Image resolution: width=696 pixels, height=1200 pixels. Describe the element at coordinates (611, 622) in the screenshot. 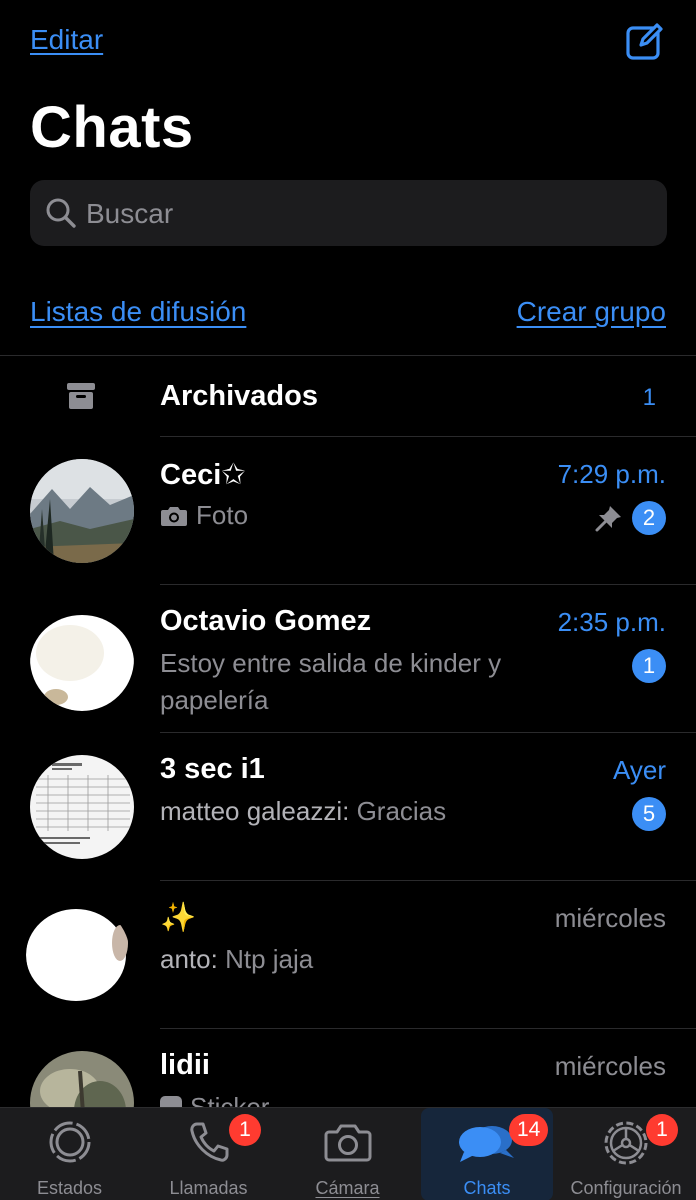

I see `chat-time: 2:35 p.m.` at that location.